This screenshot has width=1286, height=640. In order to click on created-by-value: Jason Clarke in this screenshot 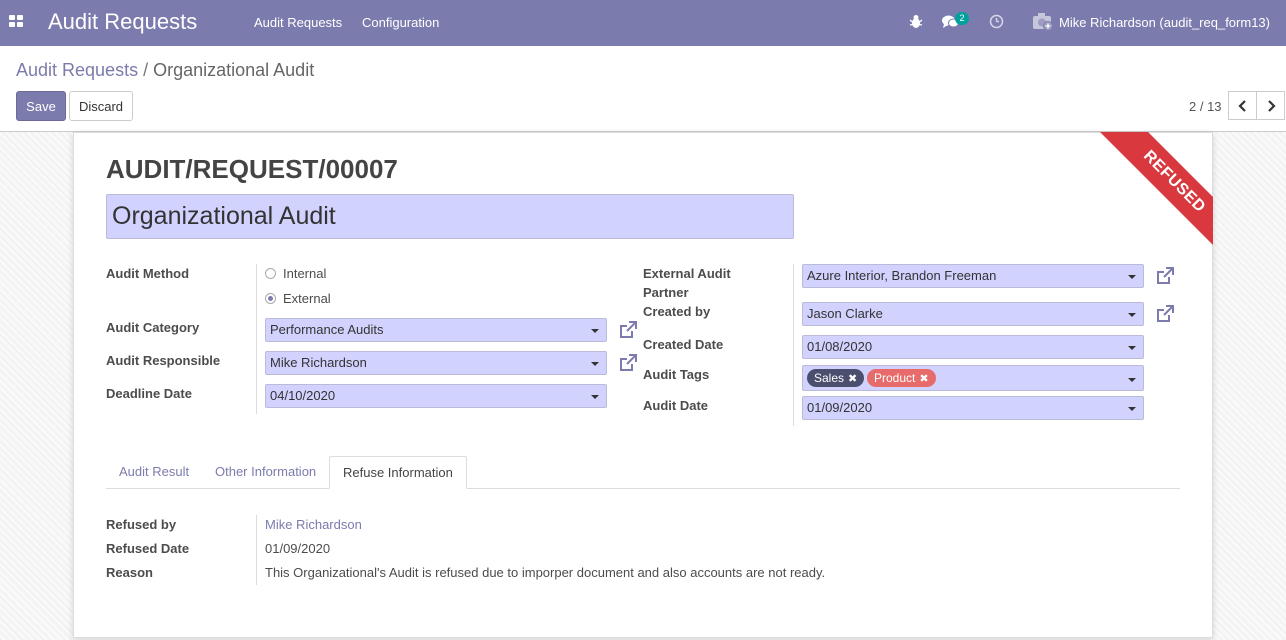, I will do `click(845, 313)`.